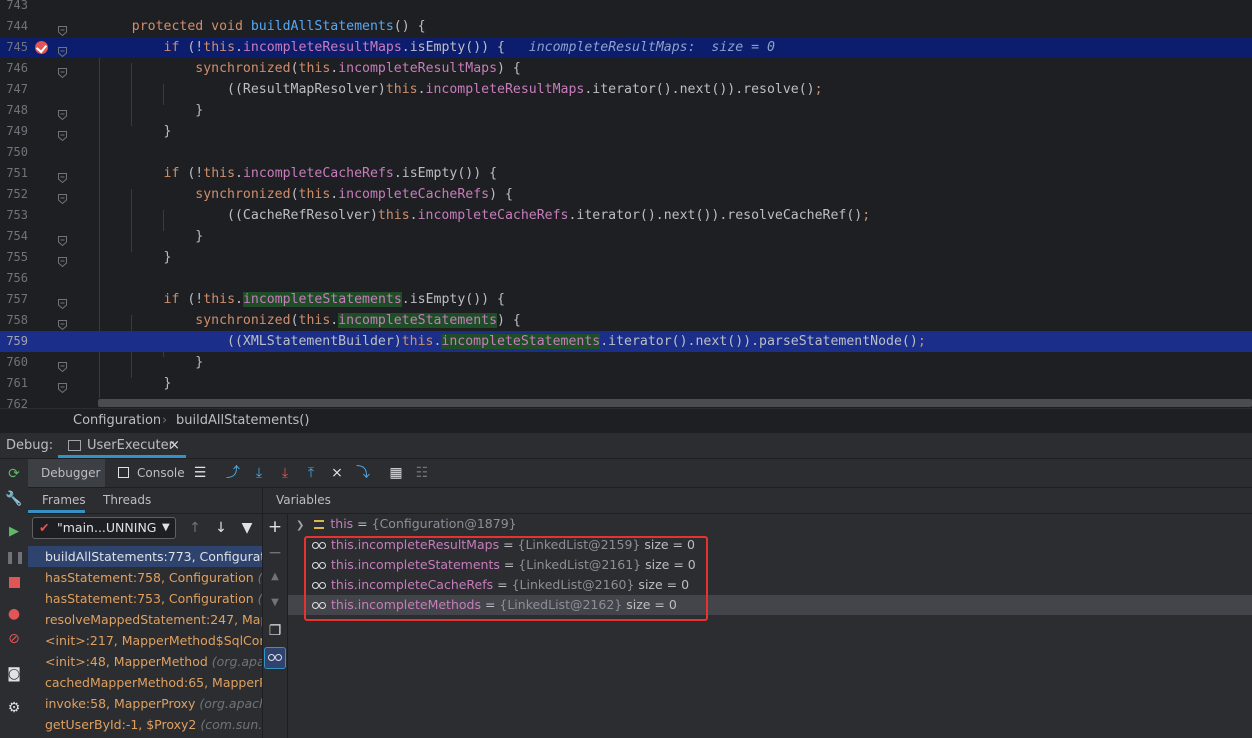  I want to click on tab-threads: Threads, so click(127, 500).